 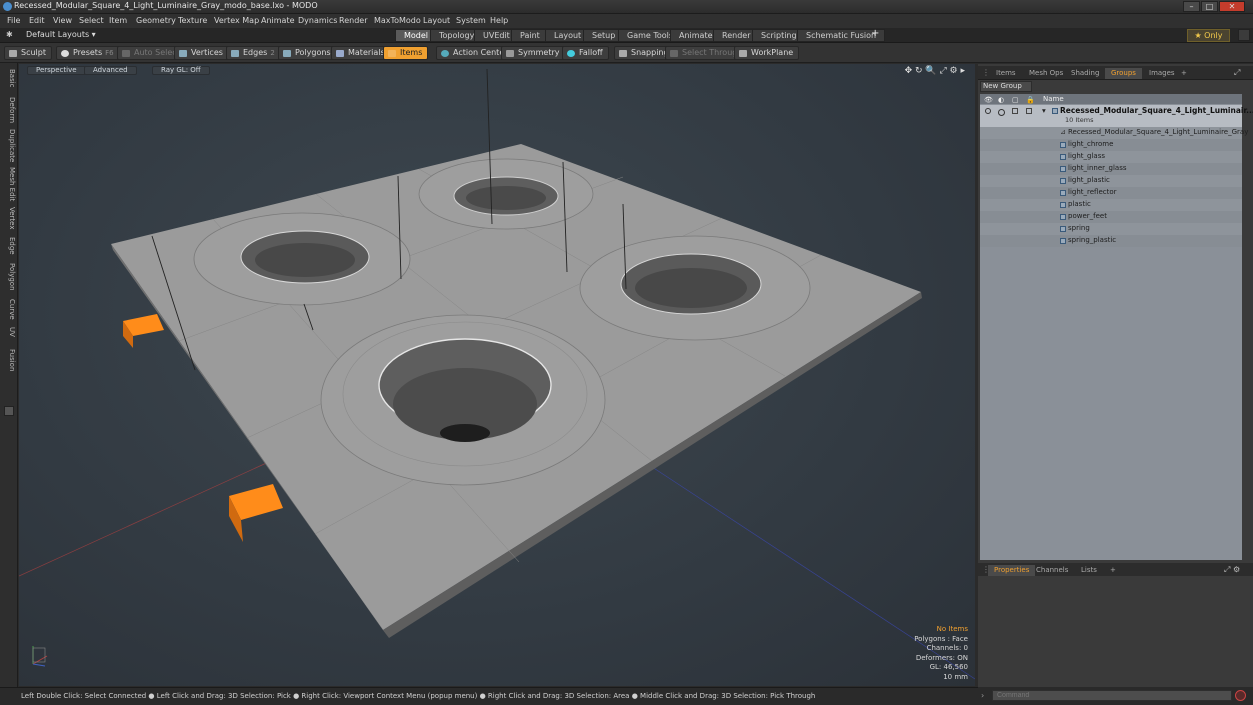 I want to click on list-item: light_inner_glass, so click(x=1111, y=169).